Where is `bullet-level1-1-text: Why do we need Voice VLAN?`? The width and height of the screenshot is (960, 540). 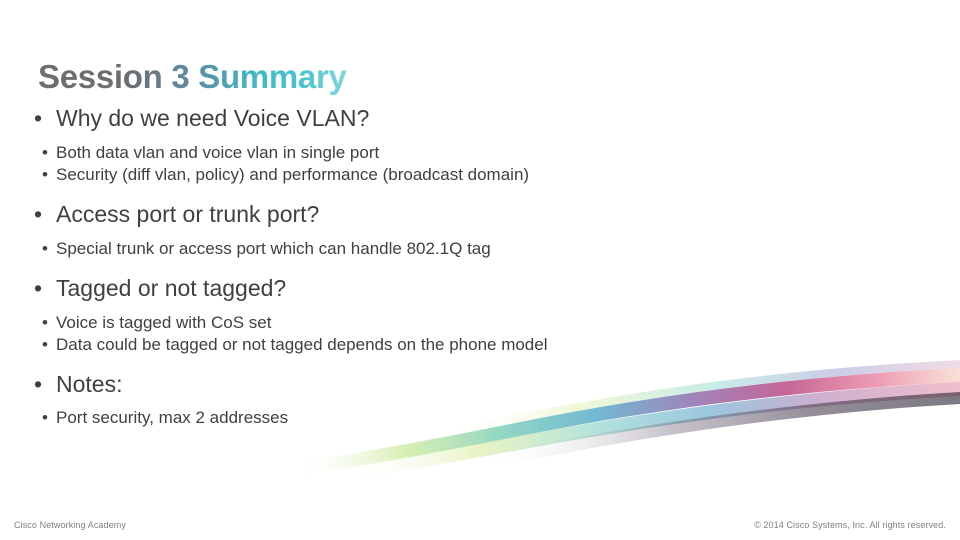 bullet-level1-1-text: Why do we need Voice VLAN? is located at coordinates (213, 118).